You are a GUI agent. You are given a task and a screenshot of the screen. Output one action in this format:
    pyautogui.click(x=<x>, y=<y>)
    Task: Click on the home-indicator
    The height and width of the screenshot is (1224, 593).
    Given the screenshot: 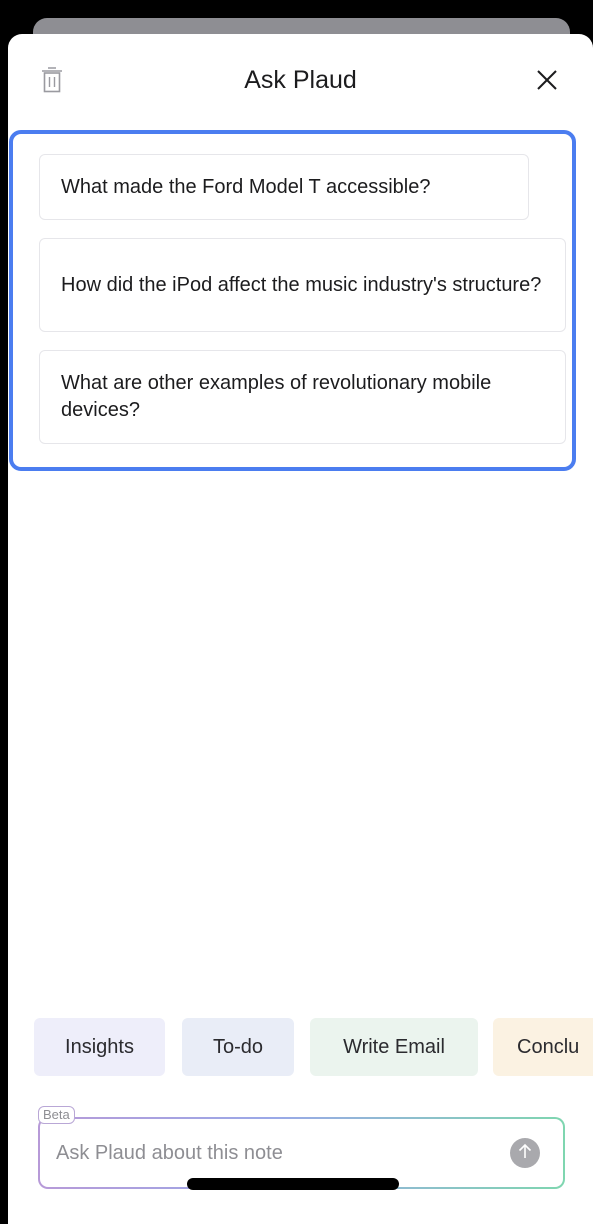 What is the action you would take?
    pyautogui.click(x=293, y=1184)
    